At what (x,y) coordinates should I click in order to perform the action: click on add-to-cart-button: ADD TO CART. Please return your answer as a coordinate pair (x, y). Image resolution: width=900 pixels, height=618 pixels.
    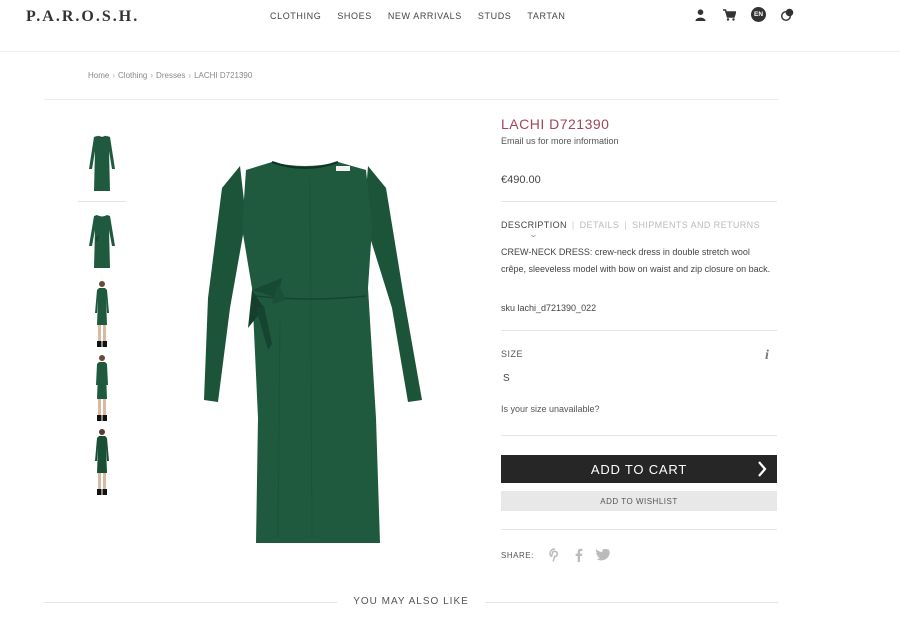
    Looking at the image, I should click on (639, 469).